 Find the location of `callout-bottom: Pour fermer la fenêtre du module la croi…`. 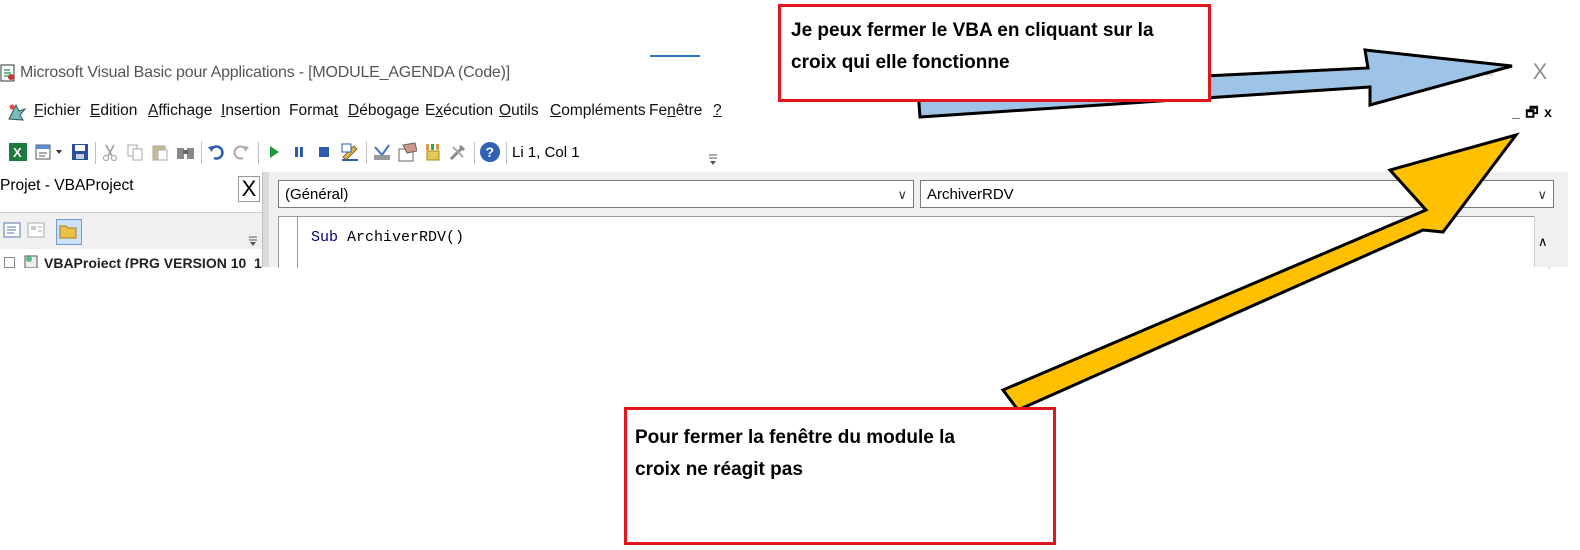

callout-bottom: Pour fermer la fenêtre du module la croi… is located at coordinates (840, 476).